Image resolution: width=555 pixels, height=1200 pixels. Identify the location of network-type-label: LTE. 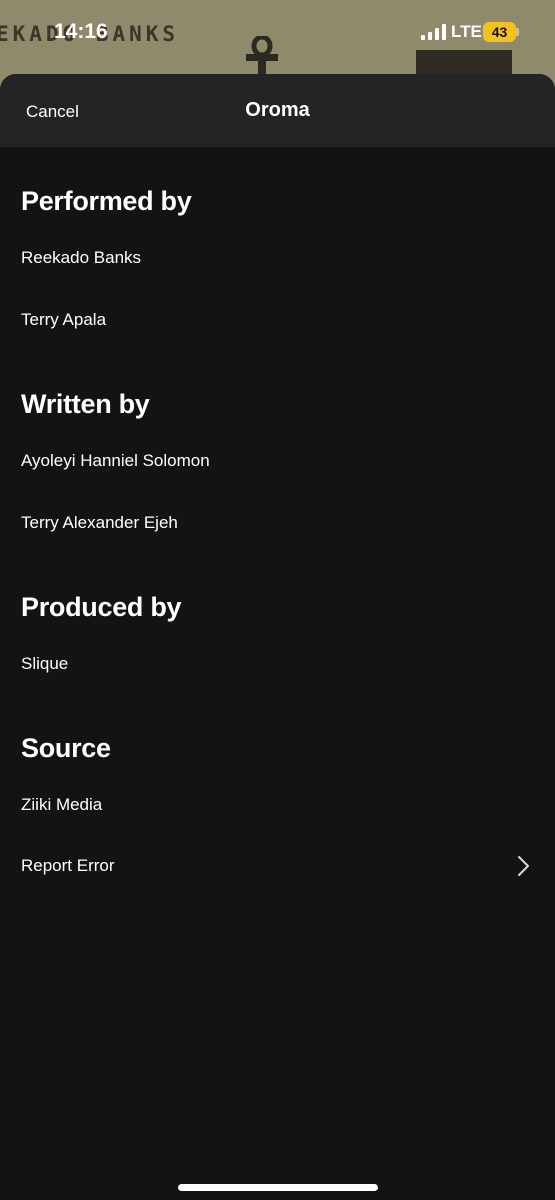
(466, 31).